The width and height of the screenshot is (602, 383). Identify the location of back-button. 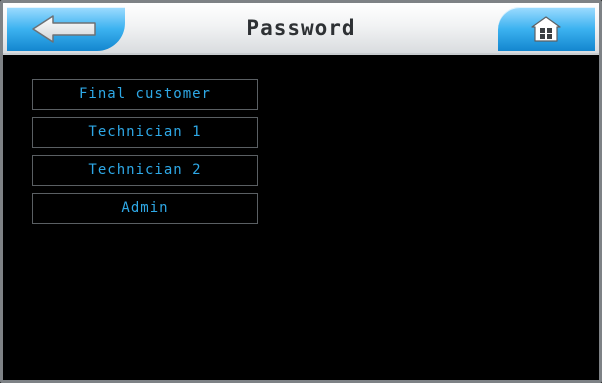
(66, 29).